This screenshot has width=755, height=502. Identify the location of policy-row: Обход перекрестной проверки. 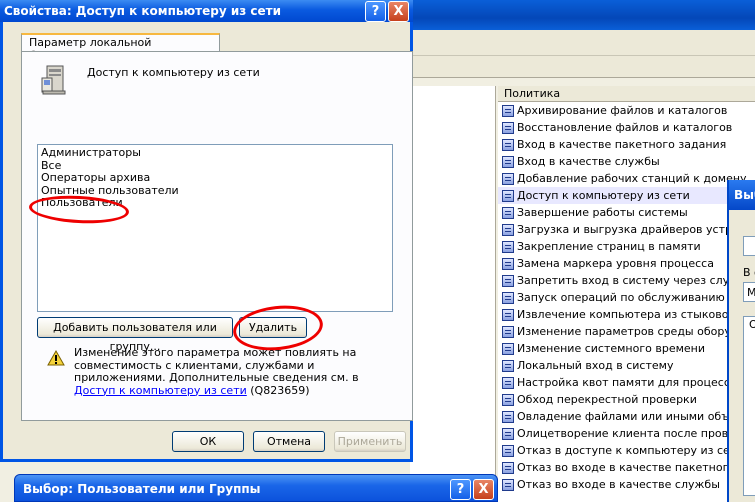
(626, 399).